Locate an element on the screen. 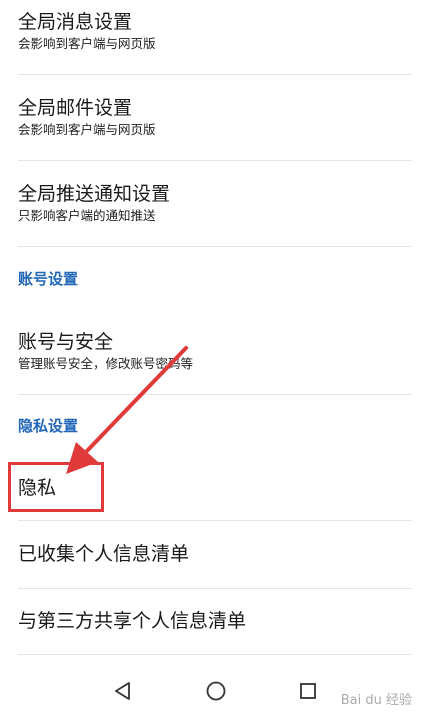 The image size is (432, 716). account-security-item: 账号与安全 管理账号安全，修改账号密码等 is located at coordinates (216, 351).